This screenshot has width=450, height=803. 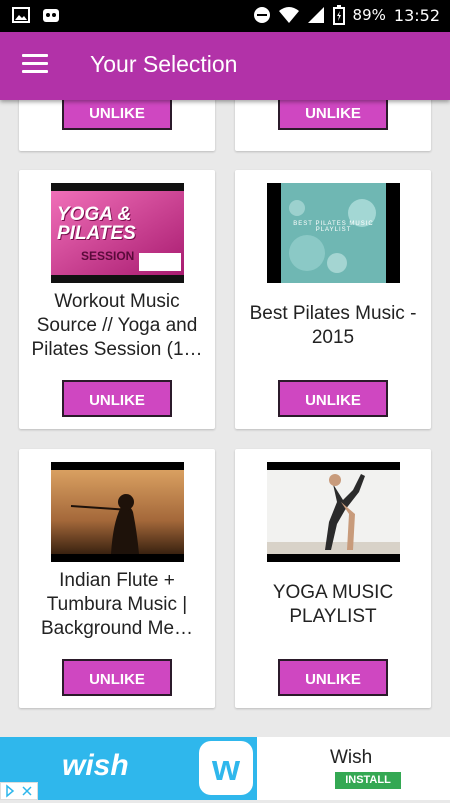 I want to click on adchoices-icon, so click(x=19, y=791).